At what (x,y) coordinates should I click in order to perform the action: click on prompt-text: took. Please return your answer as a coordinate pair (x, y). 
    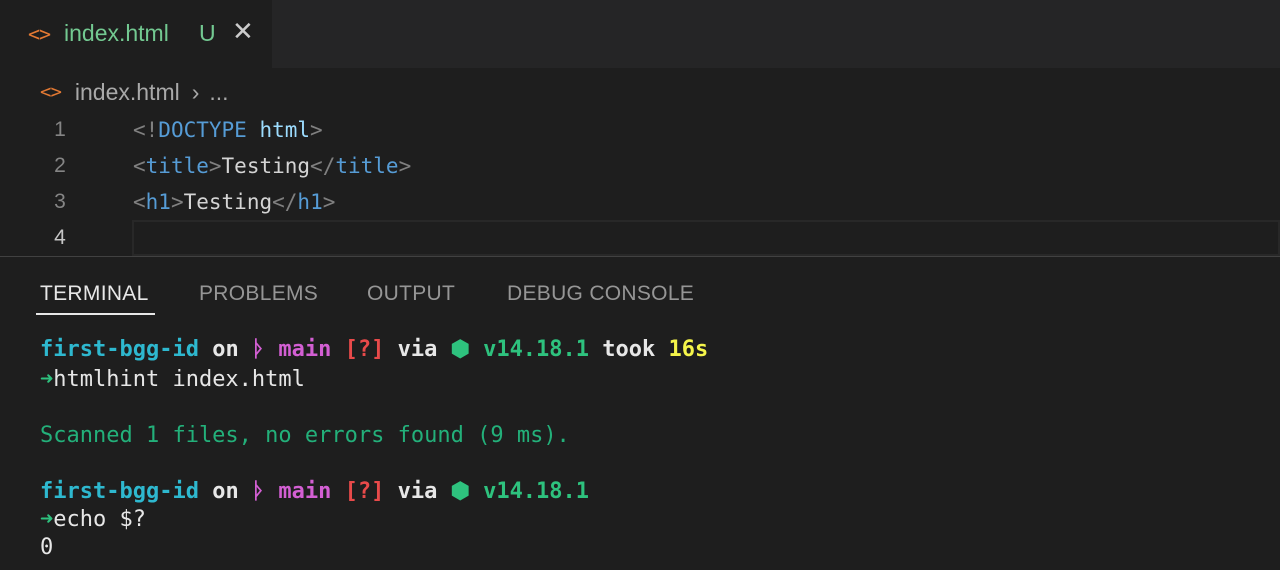
    Looking at the image, I should click on (629, 349).